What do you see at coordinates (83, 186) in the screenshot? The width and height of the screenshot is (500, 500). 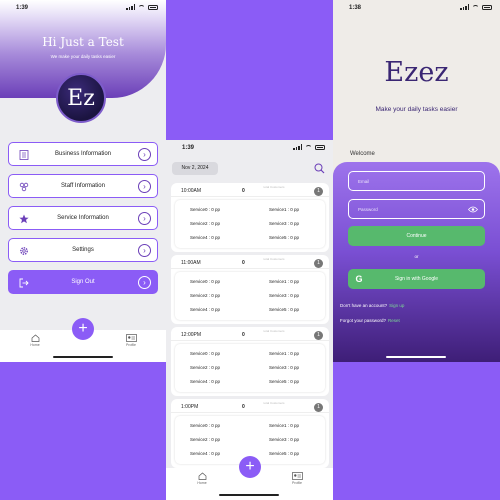 I see `staff-information-button: Staff Information ›` at bounding box center [83, 186].